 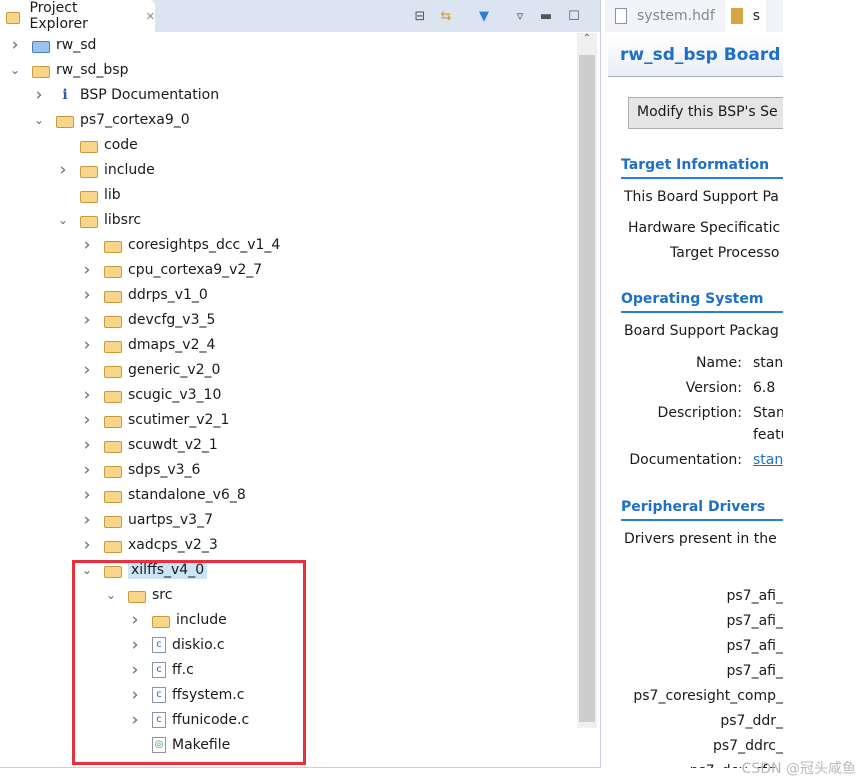 I want to click on tree-item: › xadcps_v2_3, so click(x=149, y=545).